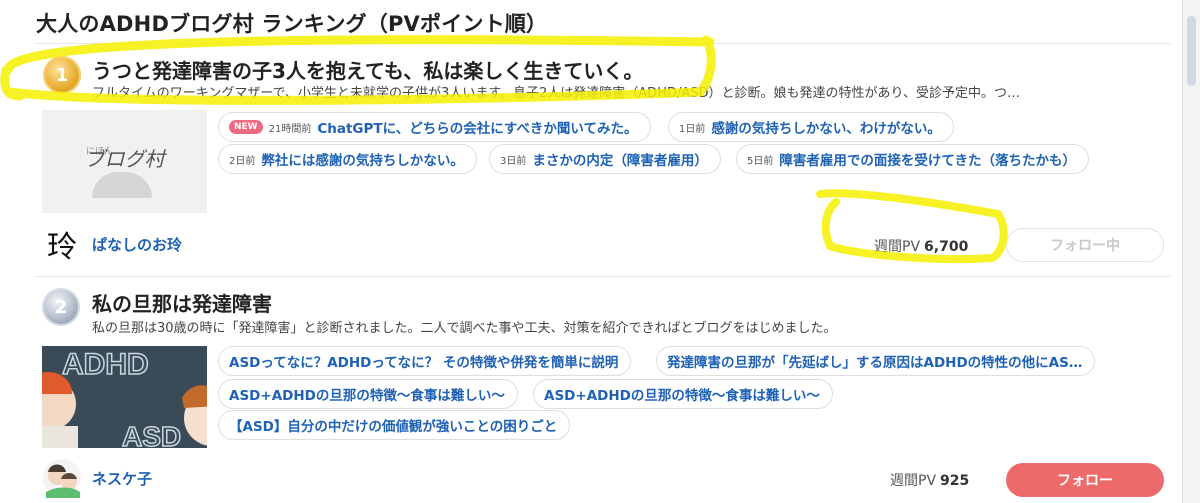 This screenshot has height=503, width=1200. I want to click on silver-medal-icon: 2, so click(61, 307).